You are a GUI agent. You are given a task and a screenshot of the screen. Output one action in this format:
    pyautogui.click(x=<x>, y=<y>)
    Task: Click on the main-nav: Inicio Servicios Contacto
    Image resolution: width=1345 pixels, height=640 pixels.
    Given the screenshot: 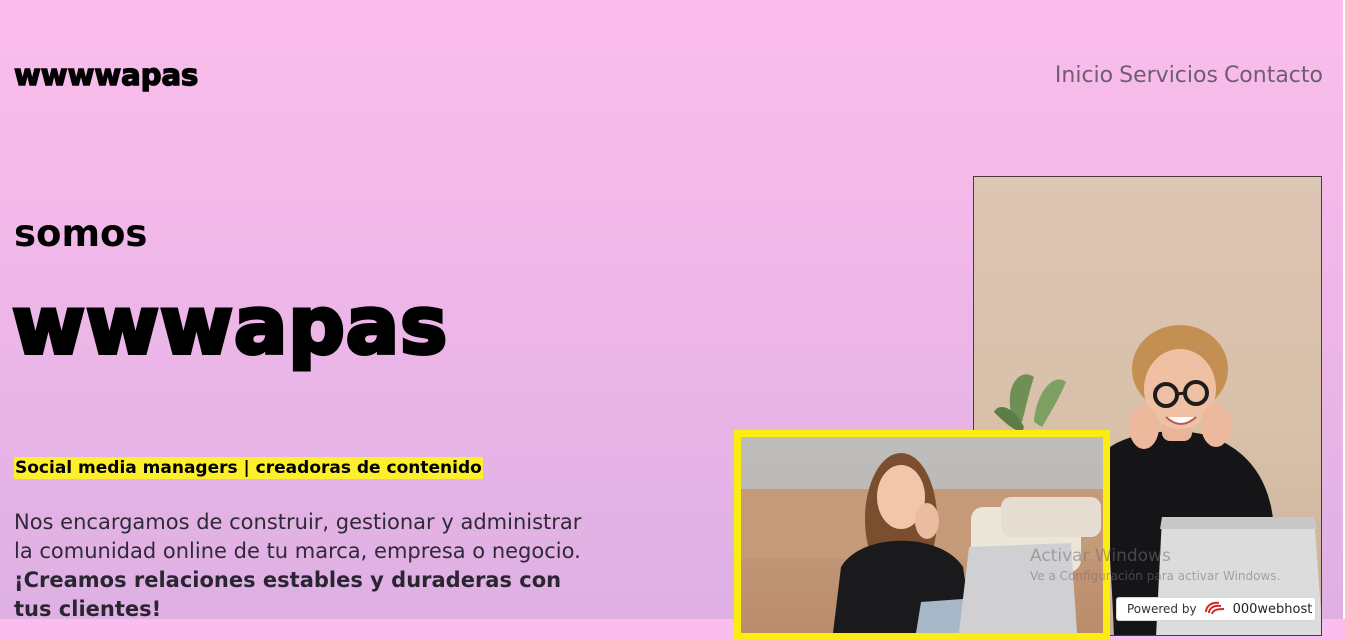 What is the action you would take?
    pyautogui.click(x=1189, y=75)
    